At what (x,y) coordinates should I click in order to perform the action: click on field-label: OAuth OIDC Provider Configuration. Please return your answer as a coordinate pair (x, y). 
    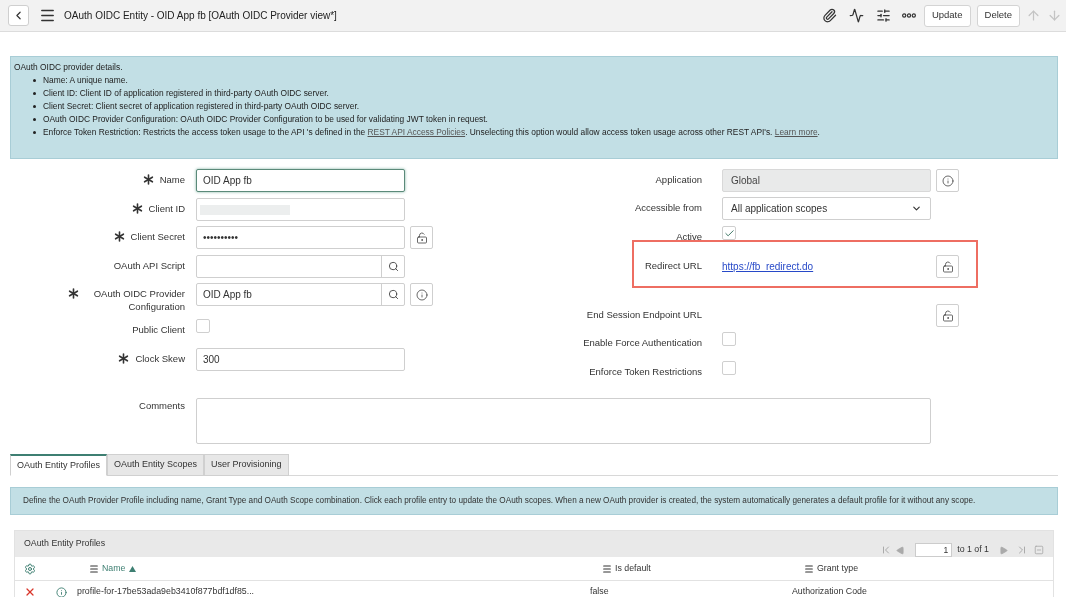
    Looking at the image, I should click on (138, 300).